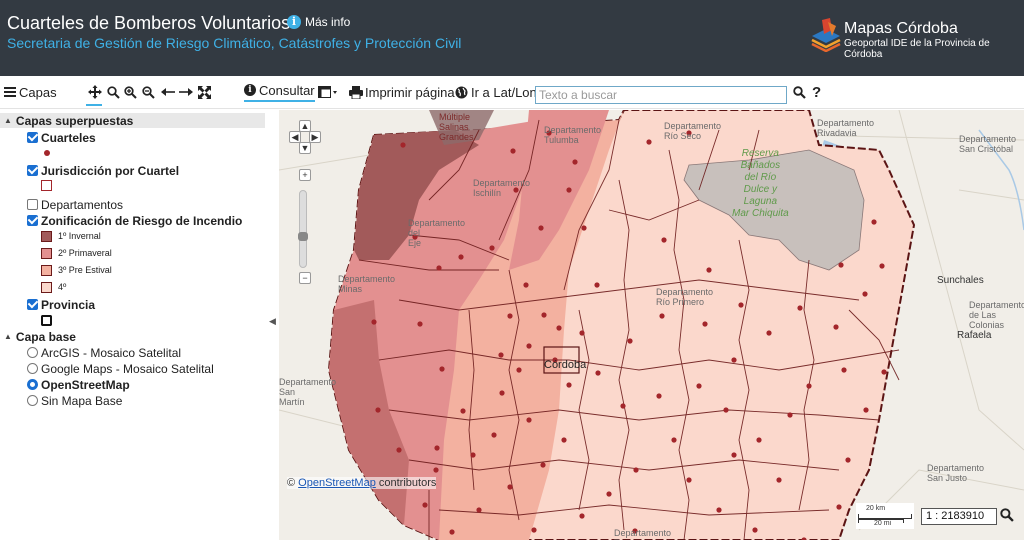 The image size is (1024, 540). I want to click on scale-search-button, so click(1007, 515).